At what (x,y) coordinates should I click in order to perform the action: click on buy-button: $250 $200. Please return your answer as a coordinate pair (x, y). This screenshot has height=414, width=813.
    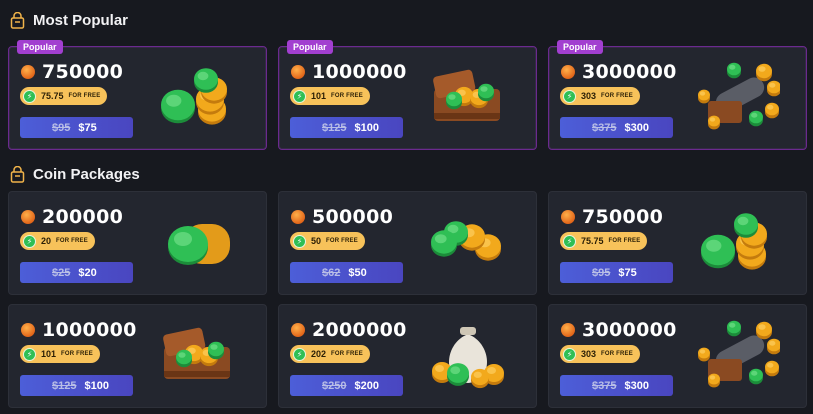
    Looking at the image, I should click on (346, 385).